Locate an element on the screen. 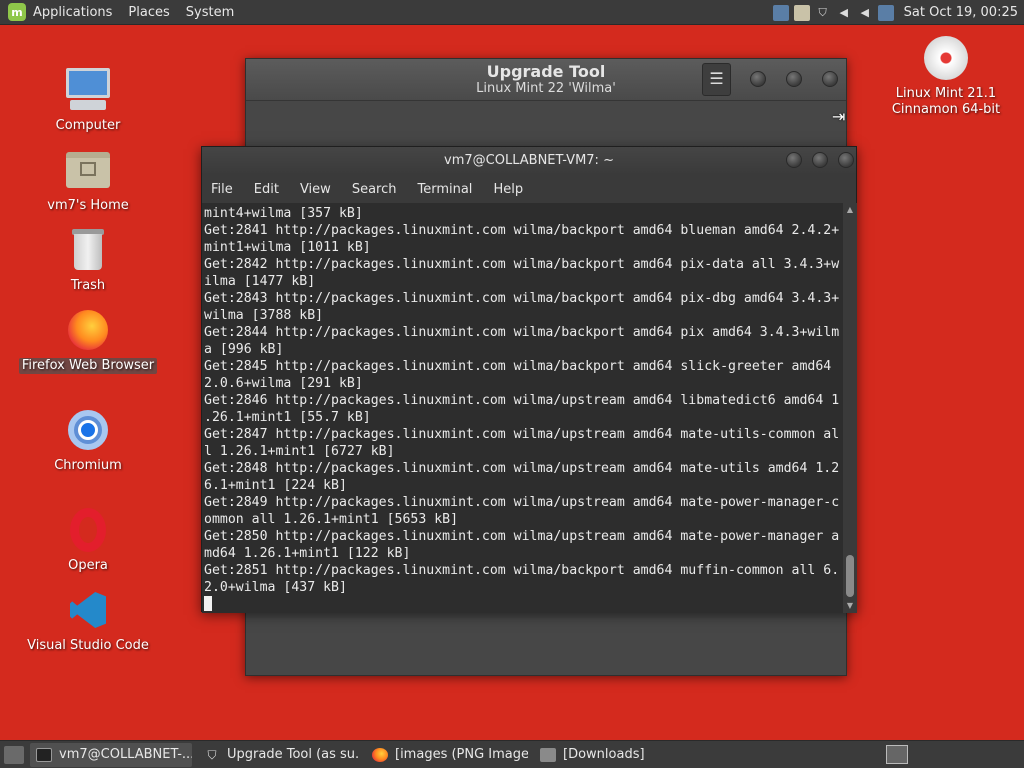 The width and height of the screenshot is (1024, 768). terminal-line: l 1.26.1+mint1 [6727 kB] is located at coordinates (299, 451).